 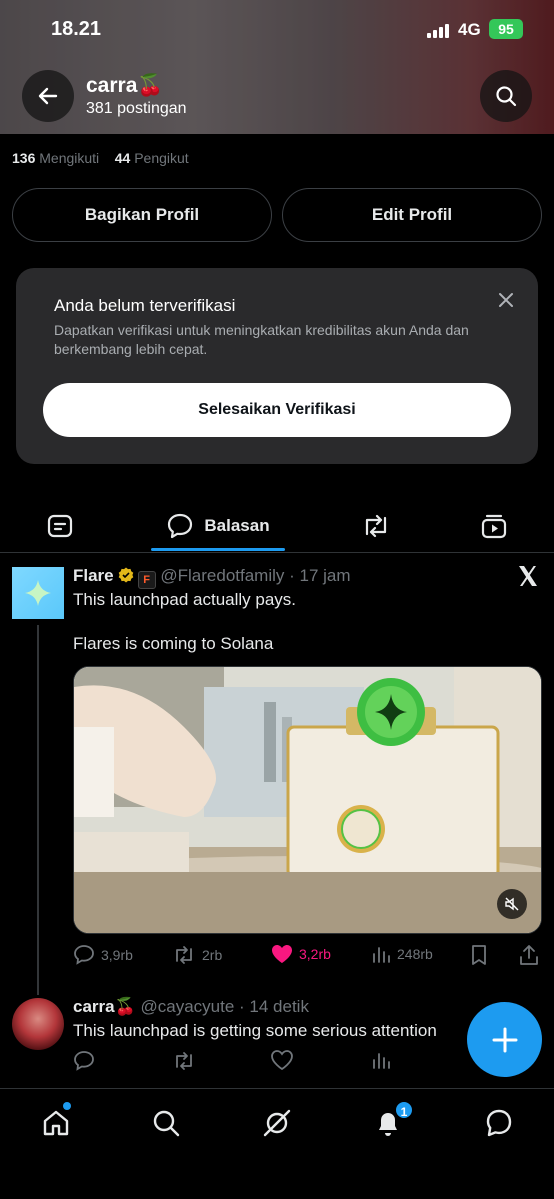 I want to click on affiliate-logo-icon: F, so click(x=146, y=580).